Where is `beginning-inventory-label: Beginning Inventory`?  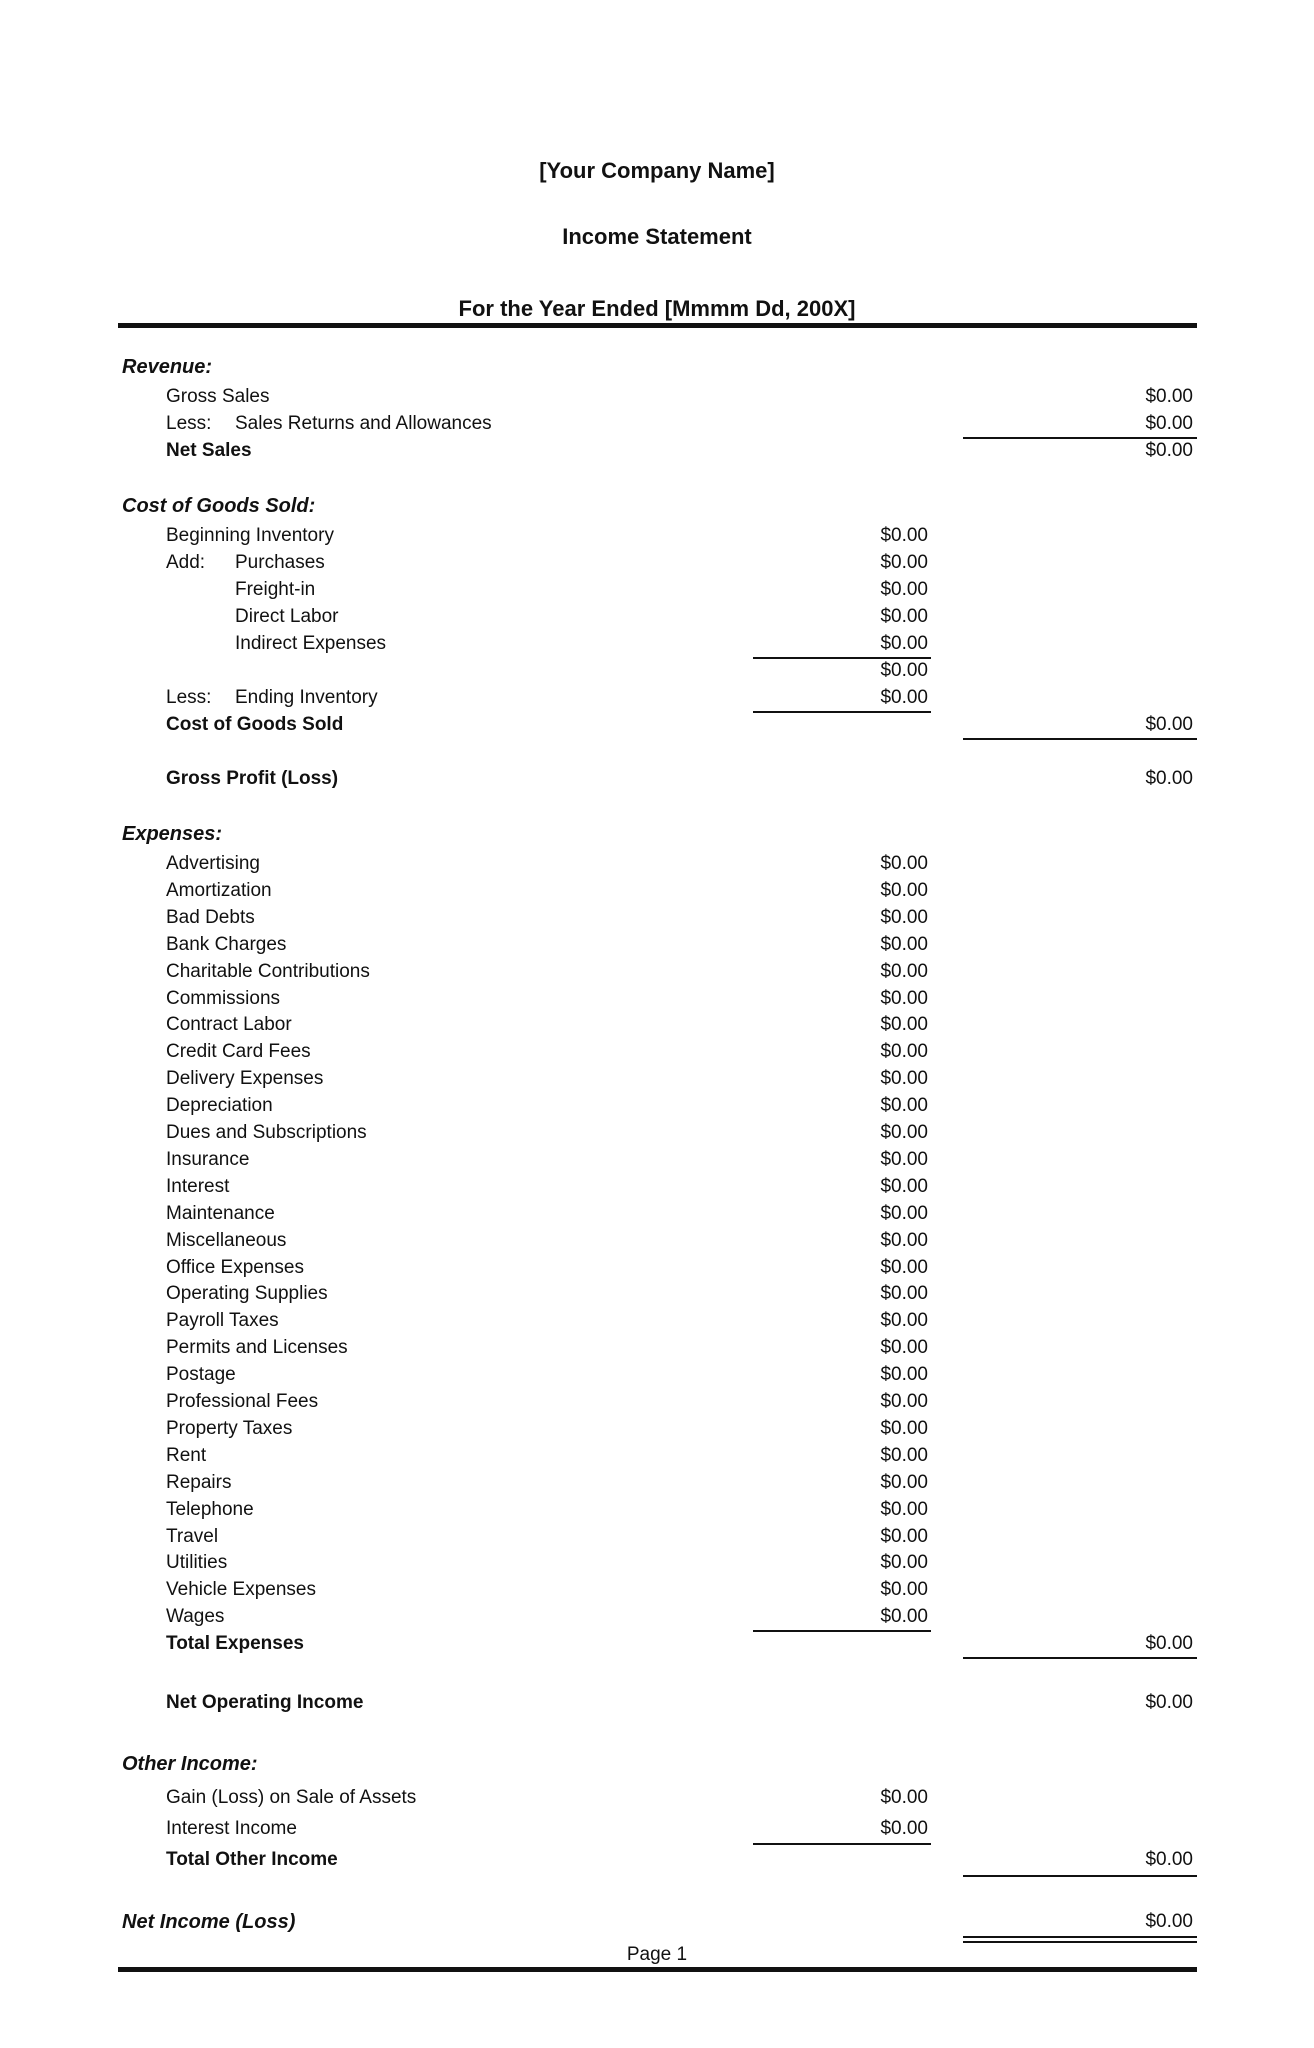 beginning-inventory-label: Beginning Inventory is located at coordinates (250, 535).